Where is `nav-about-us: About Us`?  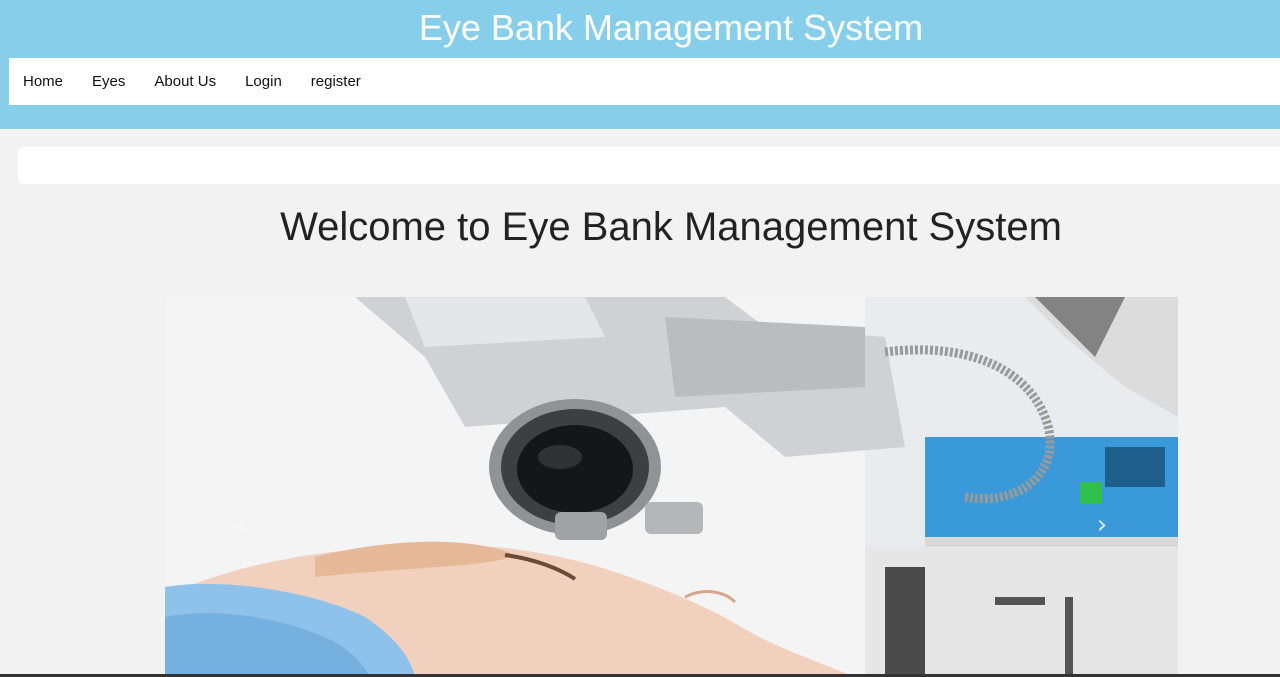 nav-about-us: About Us is located at coordinates (185, 81).